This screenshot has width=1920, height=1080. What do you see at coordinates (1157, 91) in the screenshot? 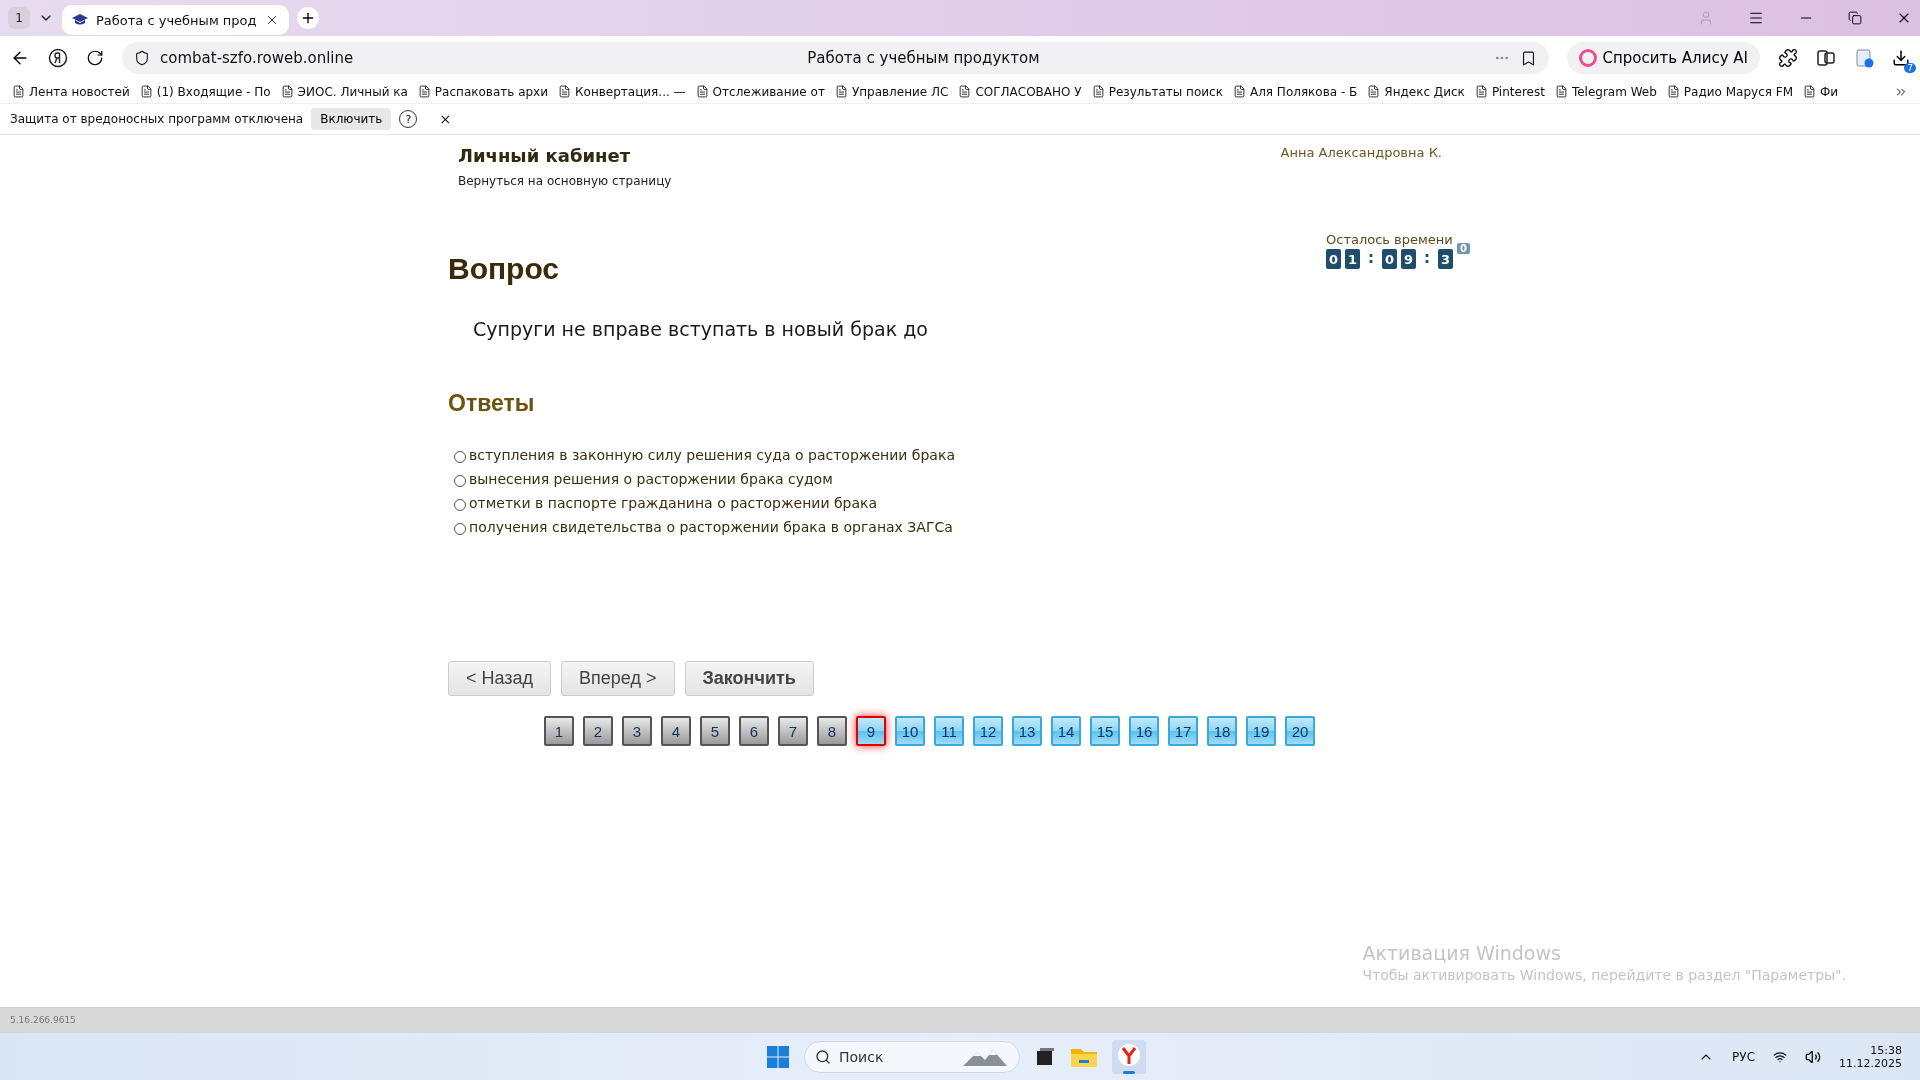
I see `bookmark-item: Результаты поиск` at bounding box center [1157, 91].